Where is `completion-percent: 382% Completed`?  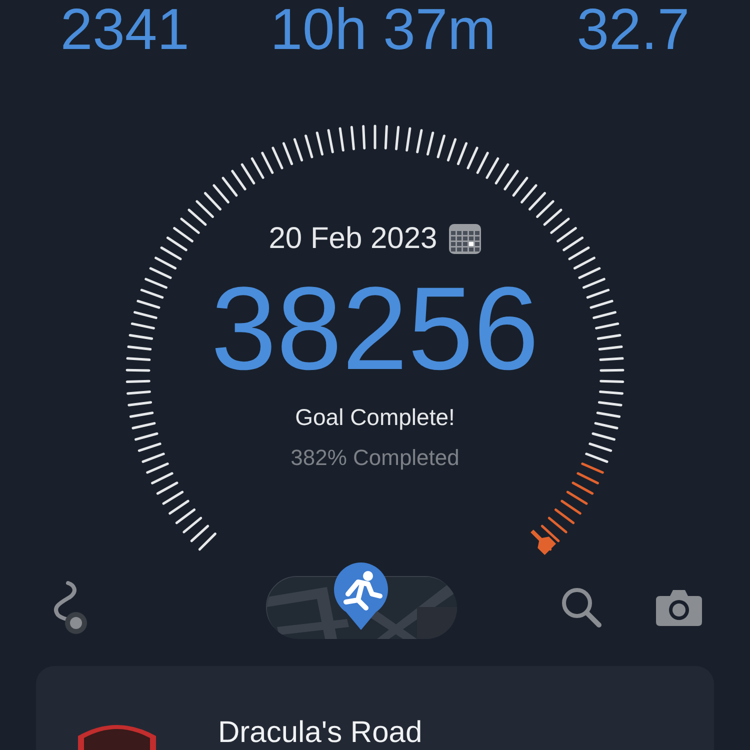 completion-percent: 382% Completed is located at coordinates (375, 458).